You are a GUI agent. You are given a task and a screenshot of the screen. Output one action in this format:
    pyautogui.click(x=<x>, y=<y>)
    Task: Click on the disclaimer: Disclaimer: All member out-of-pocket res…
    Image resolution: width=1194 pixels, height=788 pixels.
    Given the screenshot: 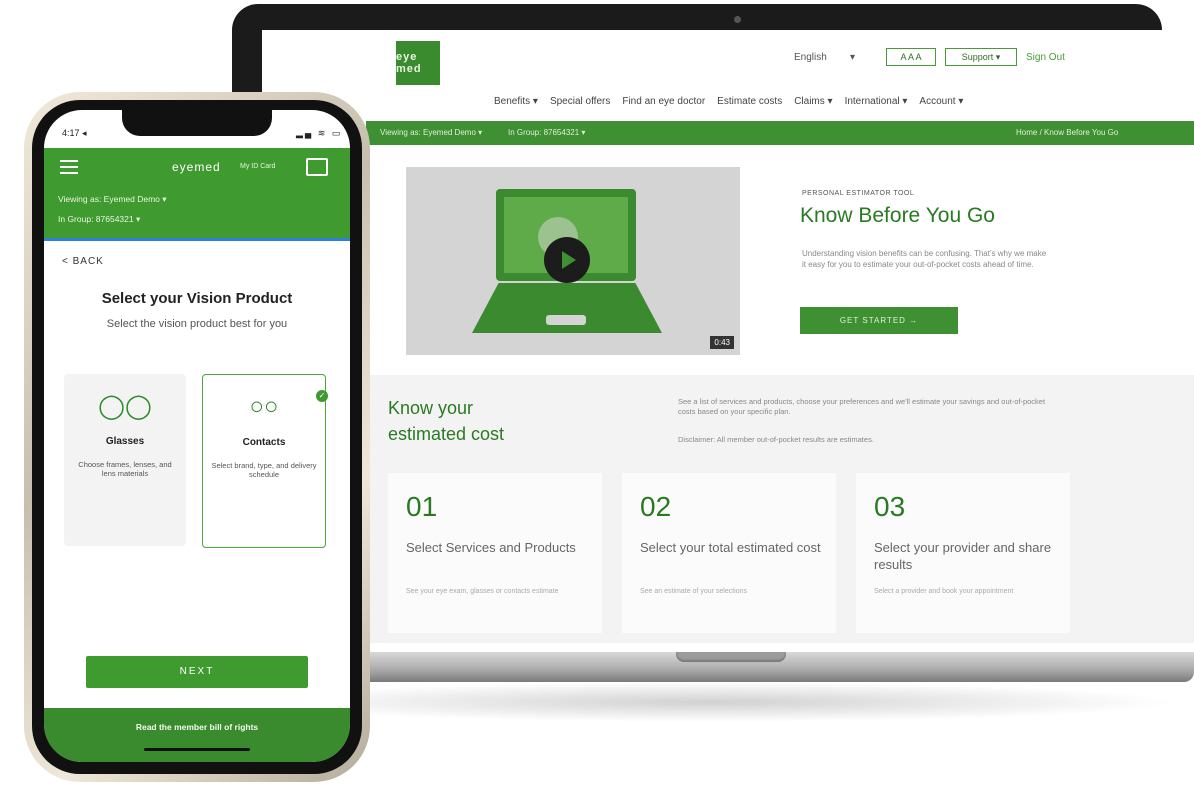 What is the action you would take?
    pyautogui.click(x=776, y=439)
    